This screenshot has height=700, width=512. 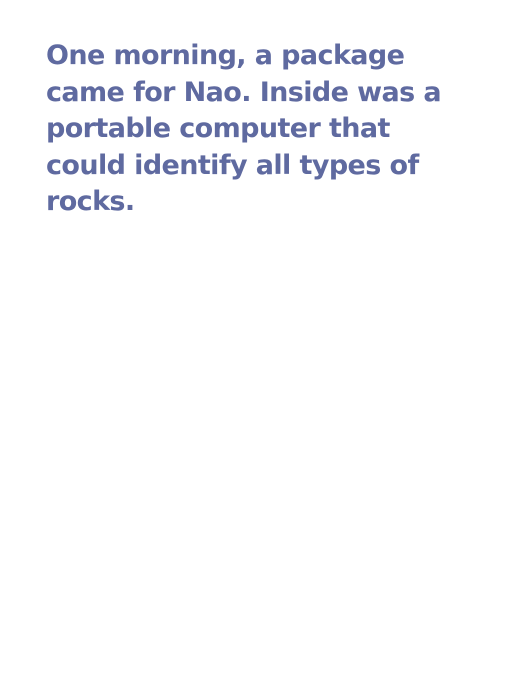 What do you see at coordinates (90, 201) in the screenshot?
I see `story-line-5: rocks.` at bounding box center [90, 201].